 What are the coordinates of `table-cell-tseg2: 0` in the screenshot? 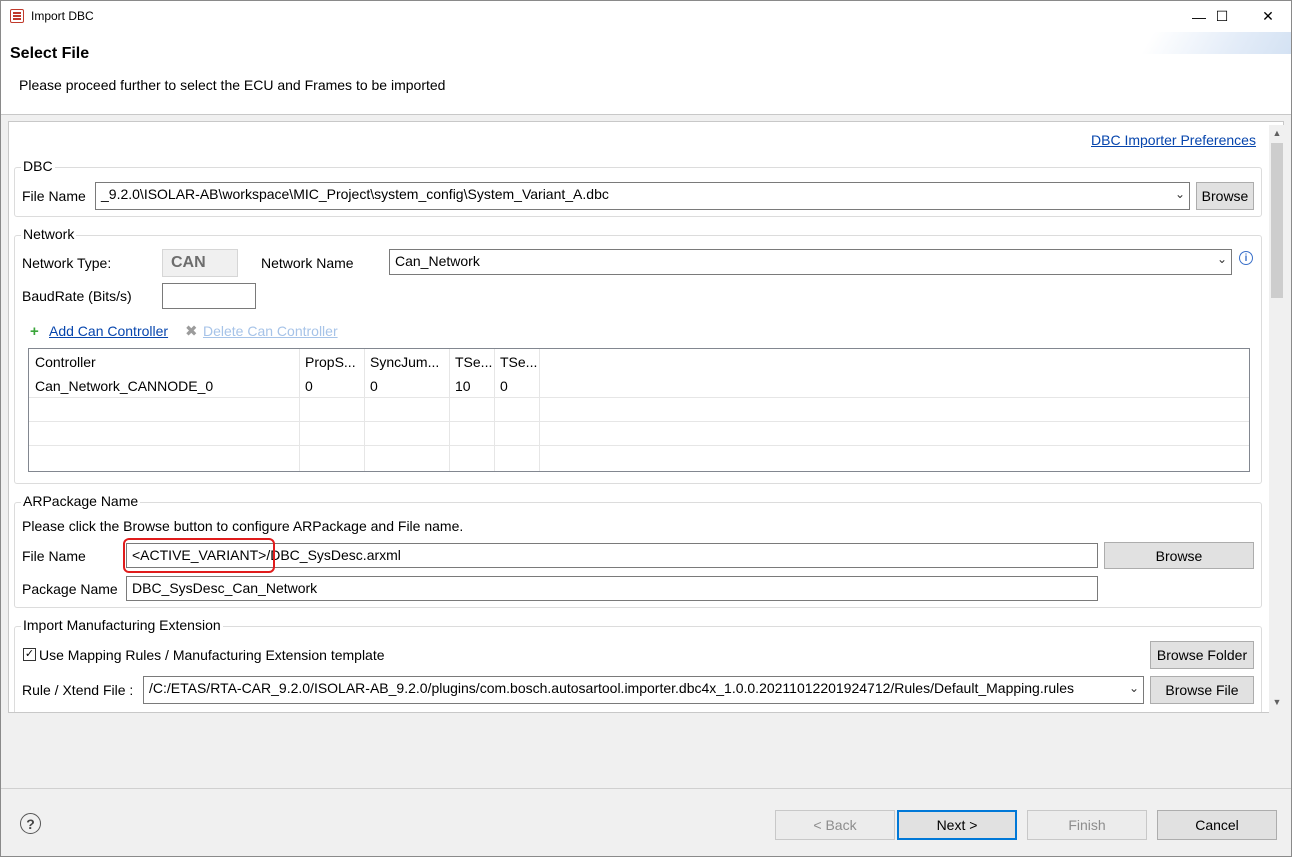 It's located at (516, 387).